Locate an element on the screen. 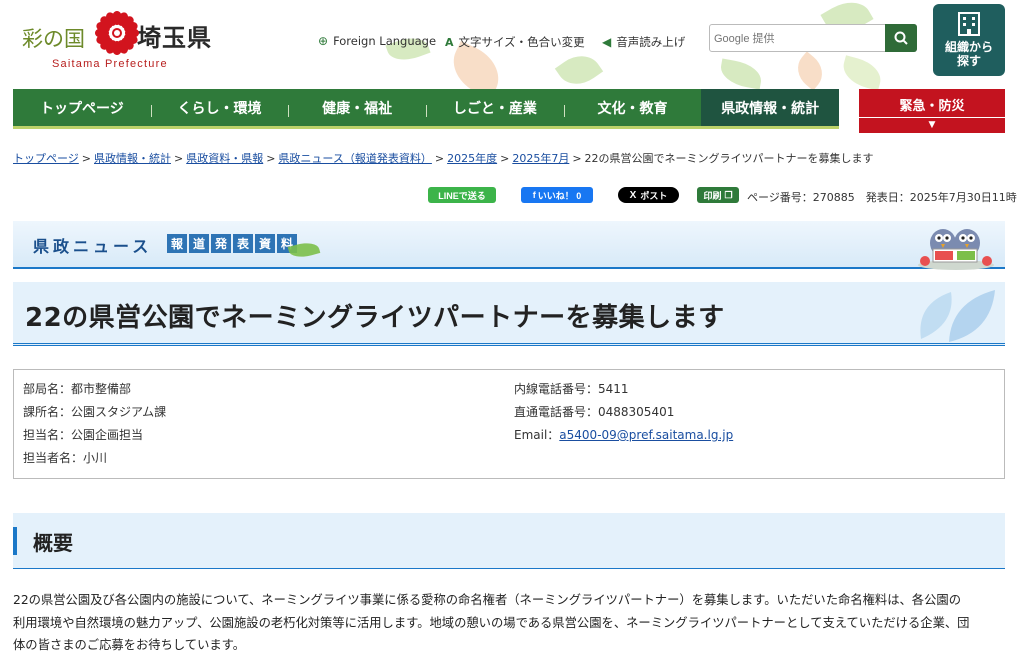 The image size is (1020, 668). page-title-box: 22の県営公園でネーミングライツパートナーを募集します is located at coordinates (509, 314).